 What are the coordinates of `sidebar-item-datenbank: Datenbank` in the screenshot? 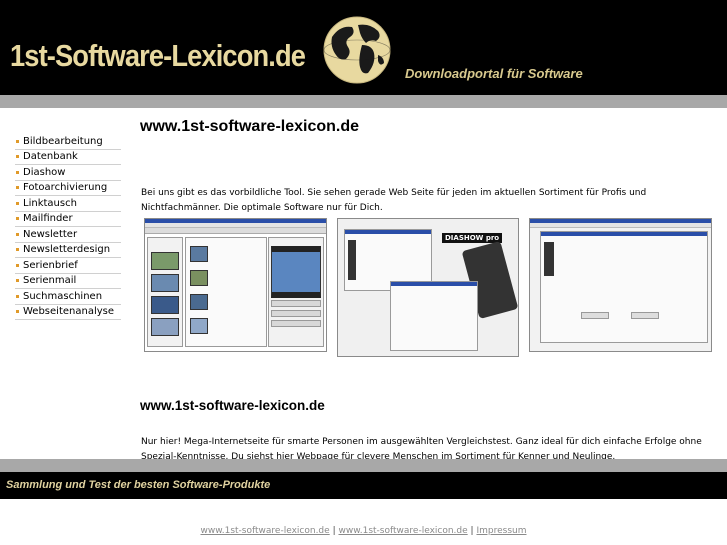 It's located at (68, 157).